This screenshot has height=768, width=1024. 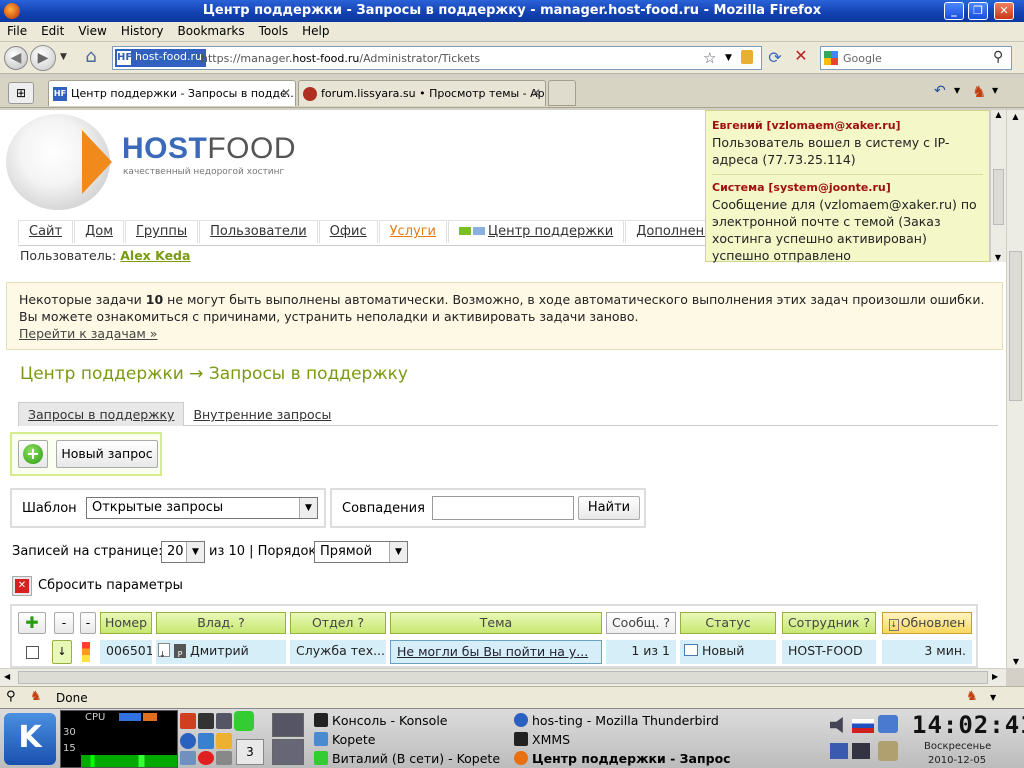 I want to click on grid-minus-button: -, so click(x=64, y=623).